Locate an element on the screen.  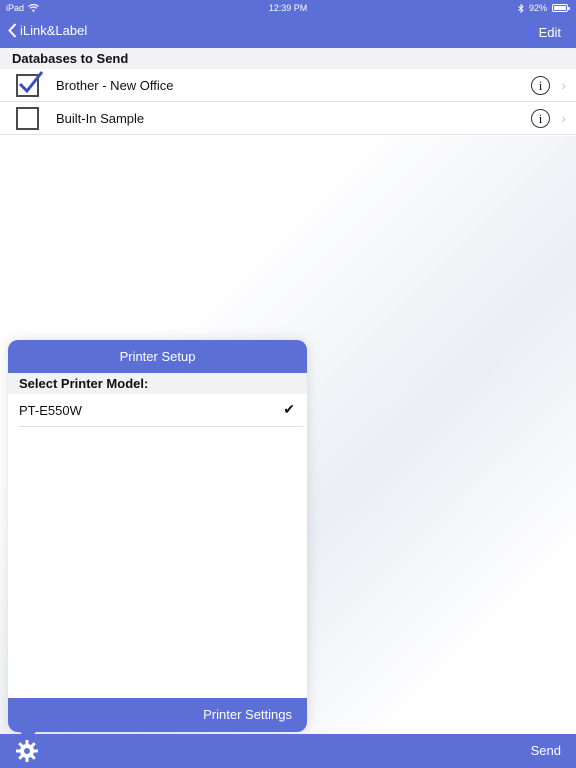
printer-model-row: PT-E550W ✔ is located at coordinates (160, 410).